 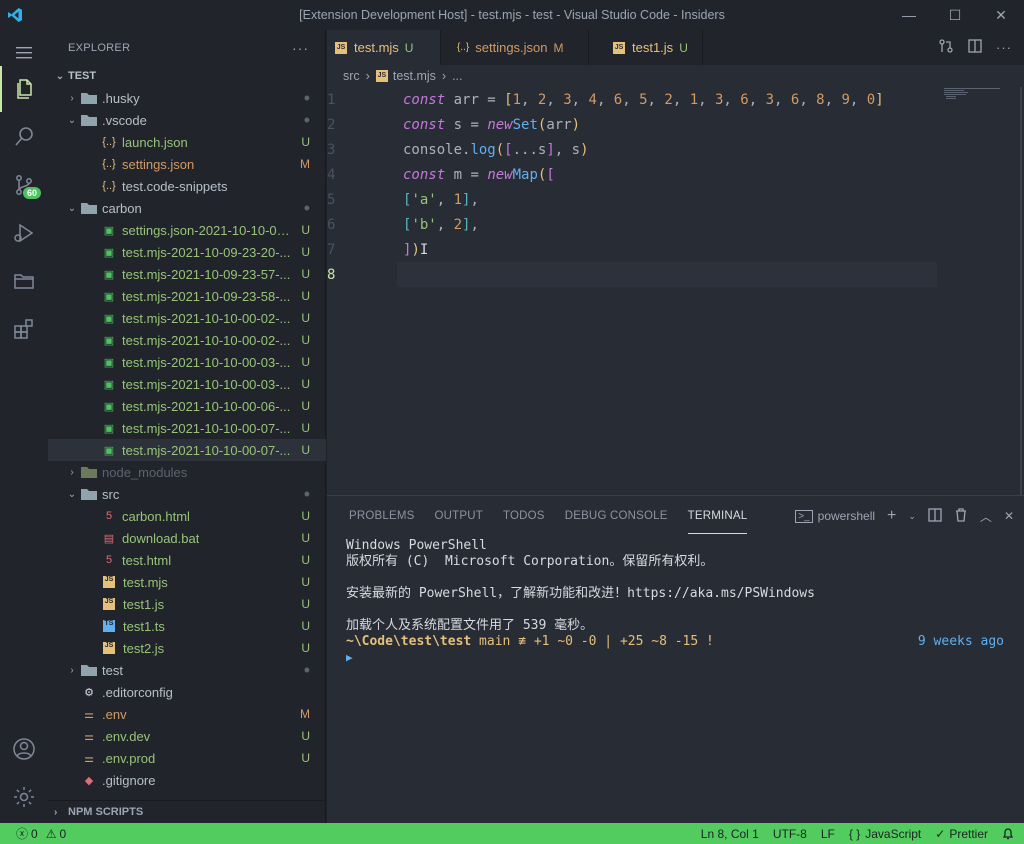 I want to click on tree-item-label: .env.dev, so click(x=126, y=736).